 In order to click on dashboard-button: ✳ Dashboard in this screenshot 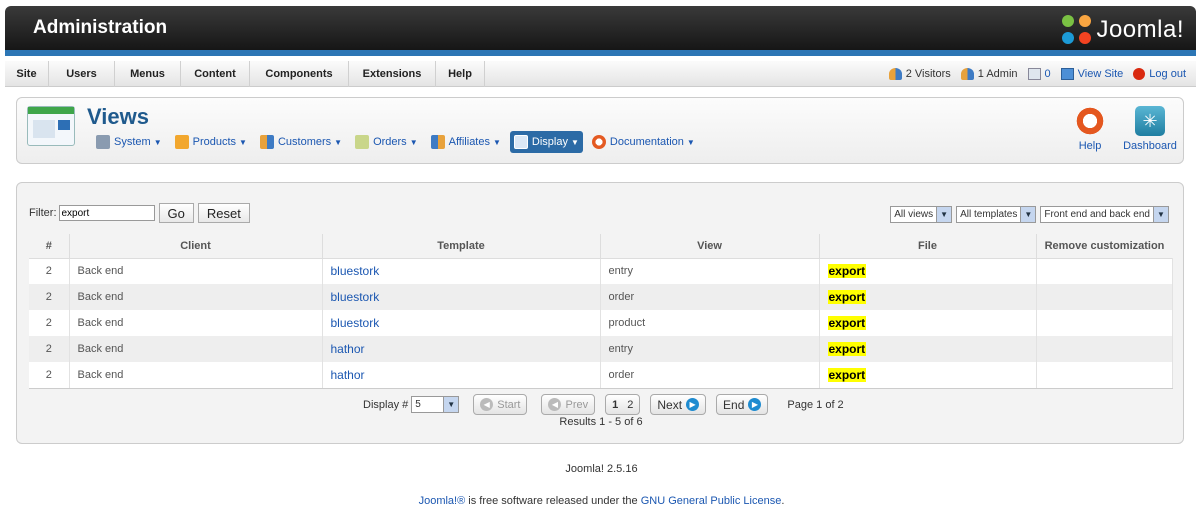, I will do `click(1150, 129)`.